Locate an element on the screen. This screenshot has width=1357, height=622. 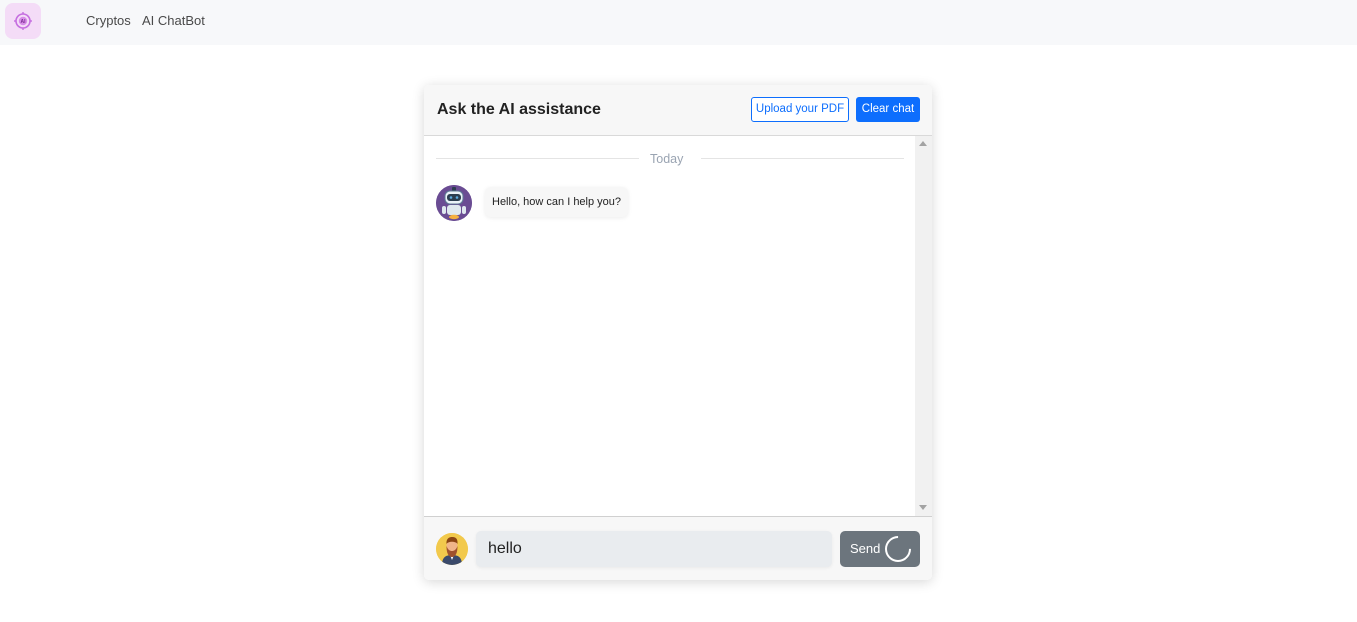
chat-title: Ask the AI assistance is located at coordinates (519, 109).